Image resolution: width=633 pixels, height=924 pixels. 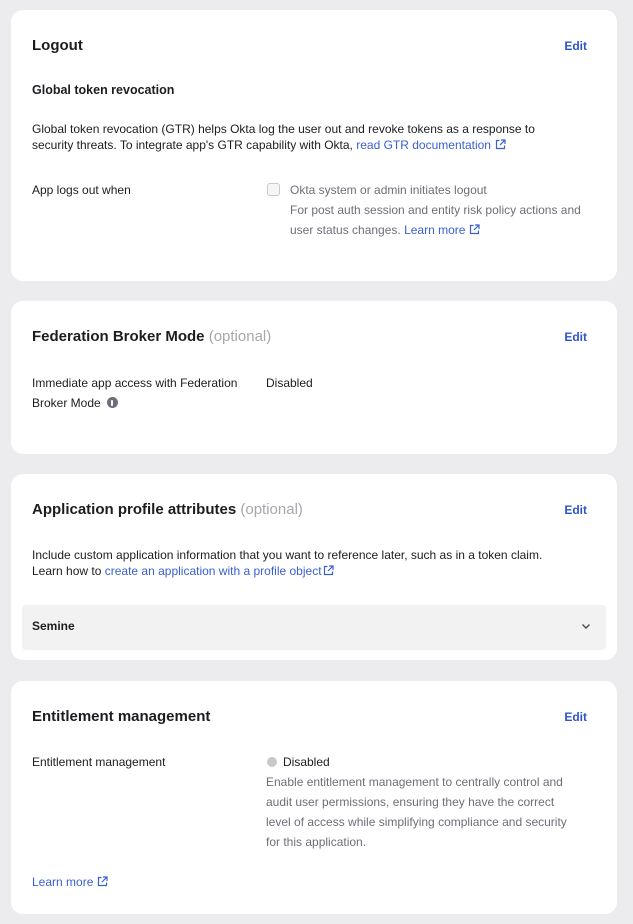 I want to click on entitlement-status: Disabled, so click(x=298, y=762).